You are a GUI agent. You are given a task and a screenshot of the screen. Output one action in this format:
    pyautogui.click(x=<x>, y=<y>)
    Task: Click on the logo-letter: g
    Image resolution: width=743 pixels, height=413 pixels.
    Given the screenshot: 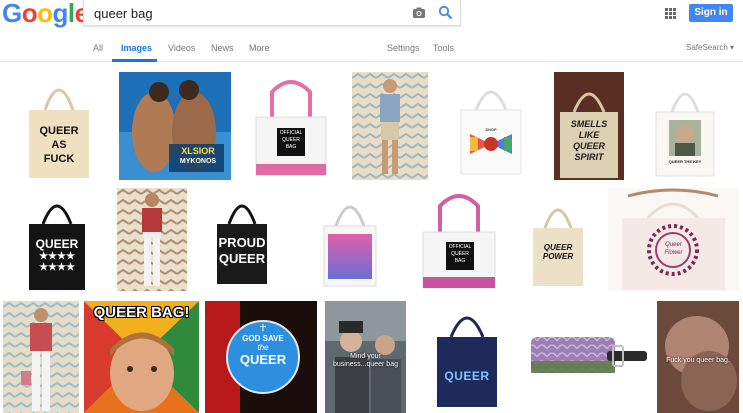 What is the action you would take?
    pyautogui.click(x=60, y=14)
    